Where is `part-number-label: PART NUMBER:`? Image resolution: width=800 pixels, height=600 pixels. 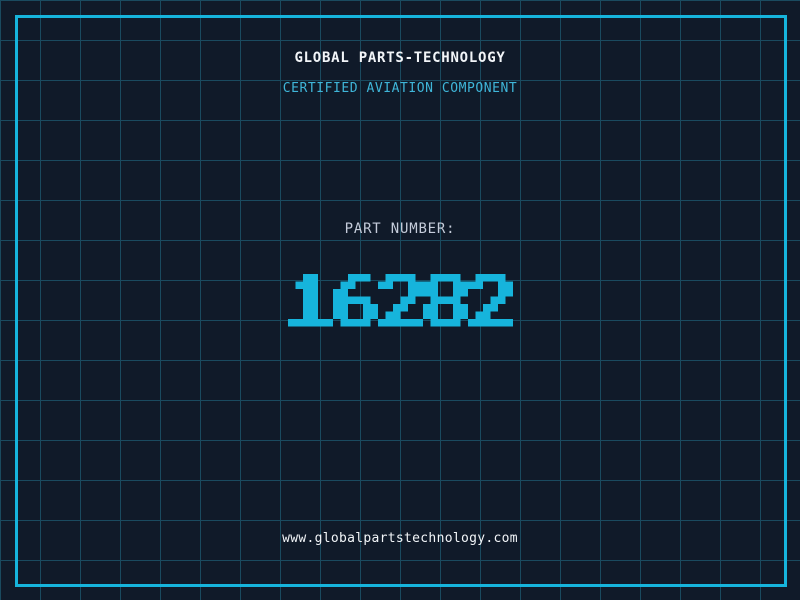 part-number-label: PART NUMBER: is located at coordinates (400, 229).